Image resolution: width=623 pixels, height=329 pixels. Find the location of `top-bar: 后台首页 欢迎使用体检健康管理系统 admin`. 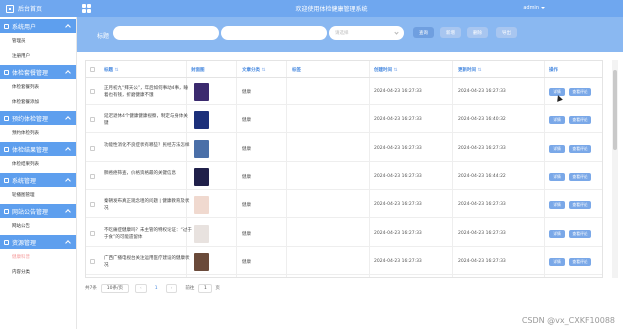

top-bar: 后台首页 欢迎使用体检健康管理系统 admin is located at coordinates (311, 8).